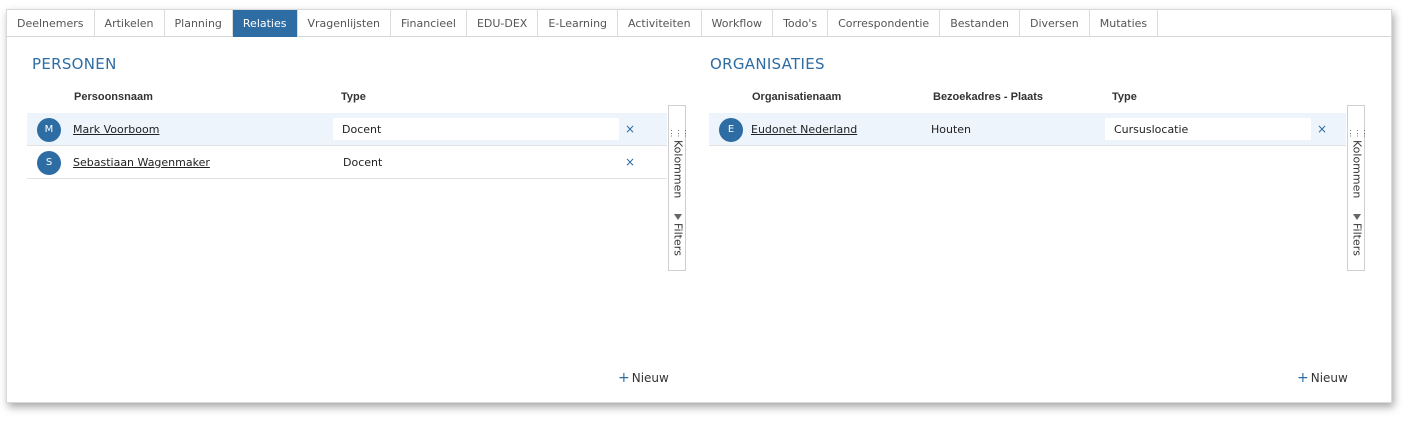 Image resolution: width=1418 pixels, height=431 pixels. What do you see at coordinates (988, 97) in the screenshot?
I see `bezoekadres-column-header: Bezoekadres - Plaats` at bounding box center [988, 97].